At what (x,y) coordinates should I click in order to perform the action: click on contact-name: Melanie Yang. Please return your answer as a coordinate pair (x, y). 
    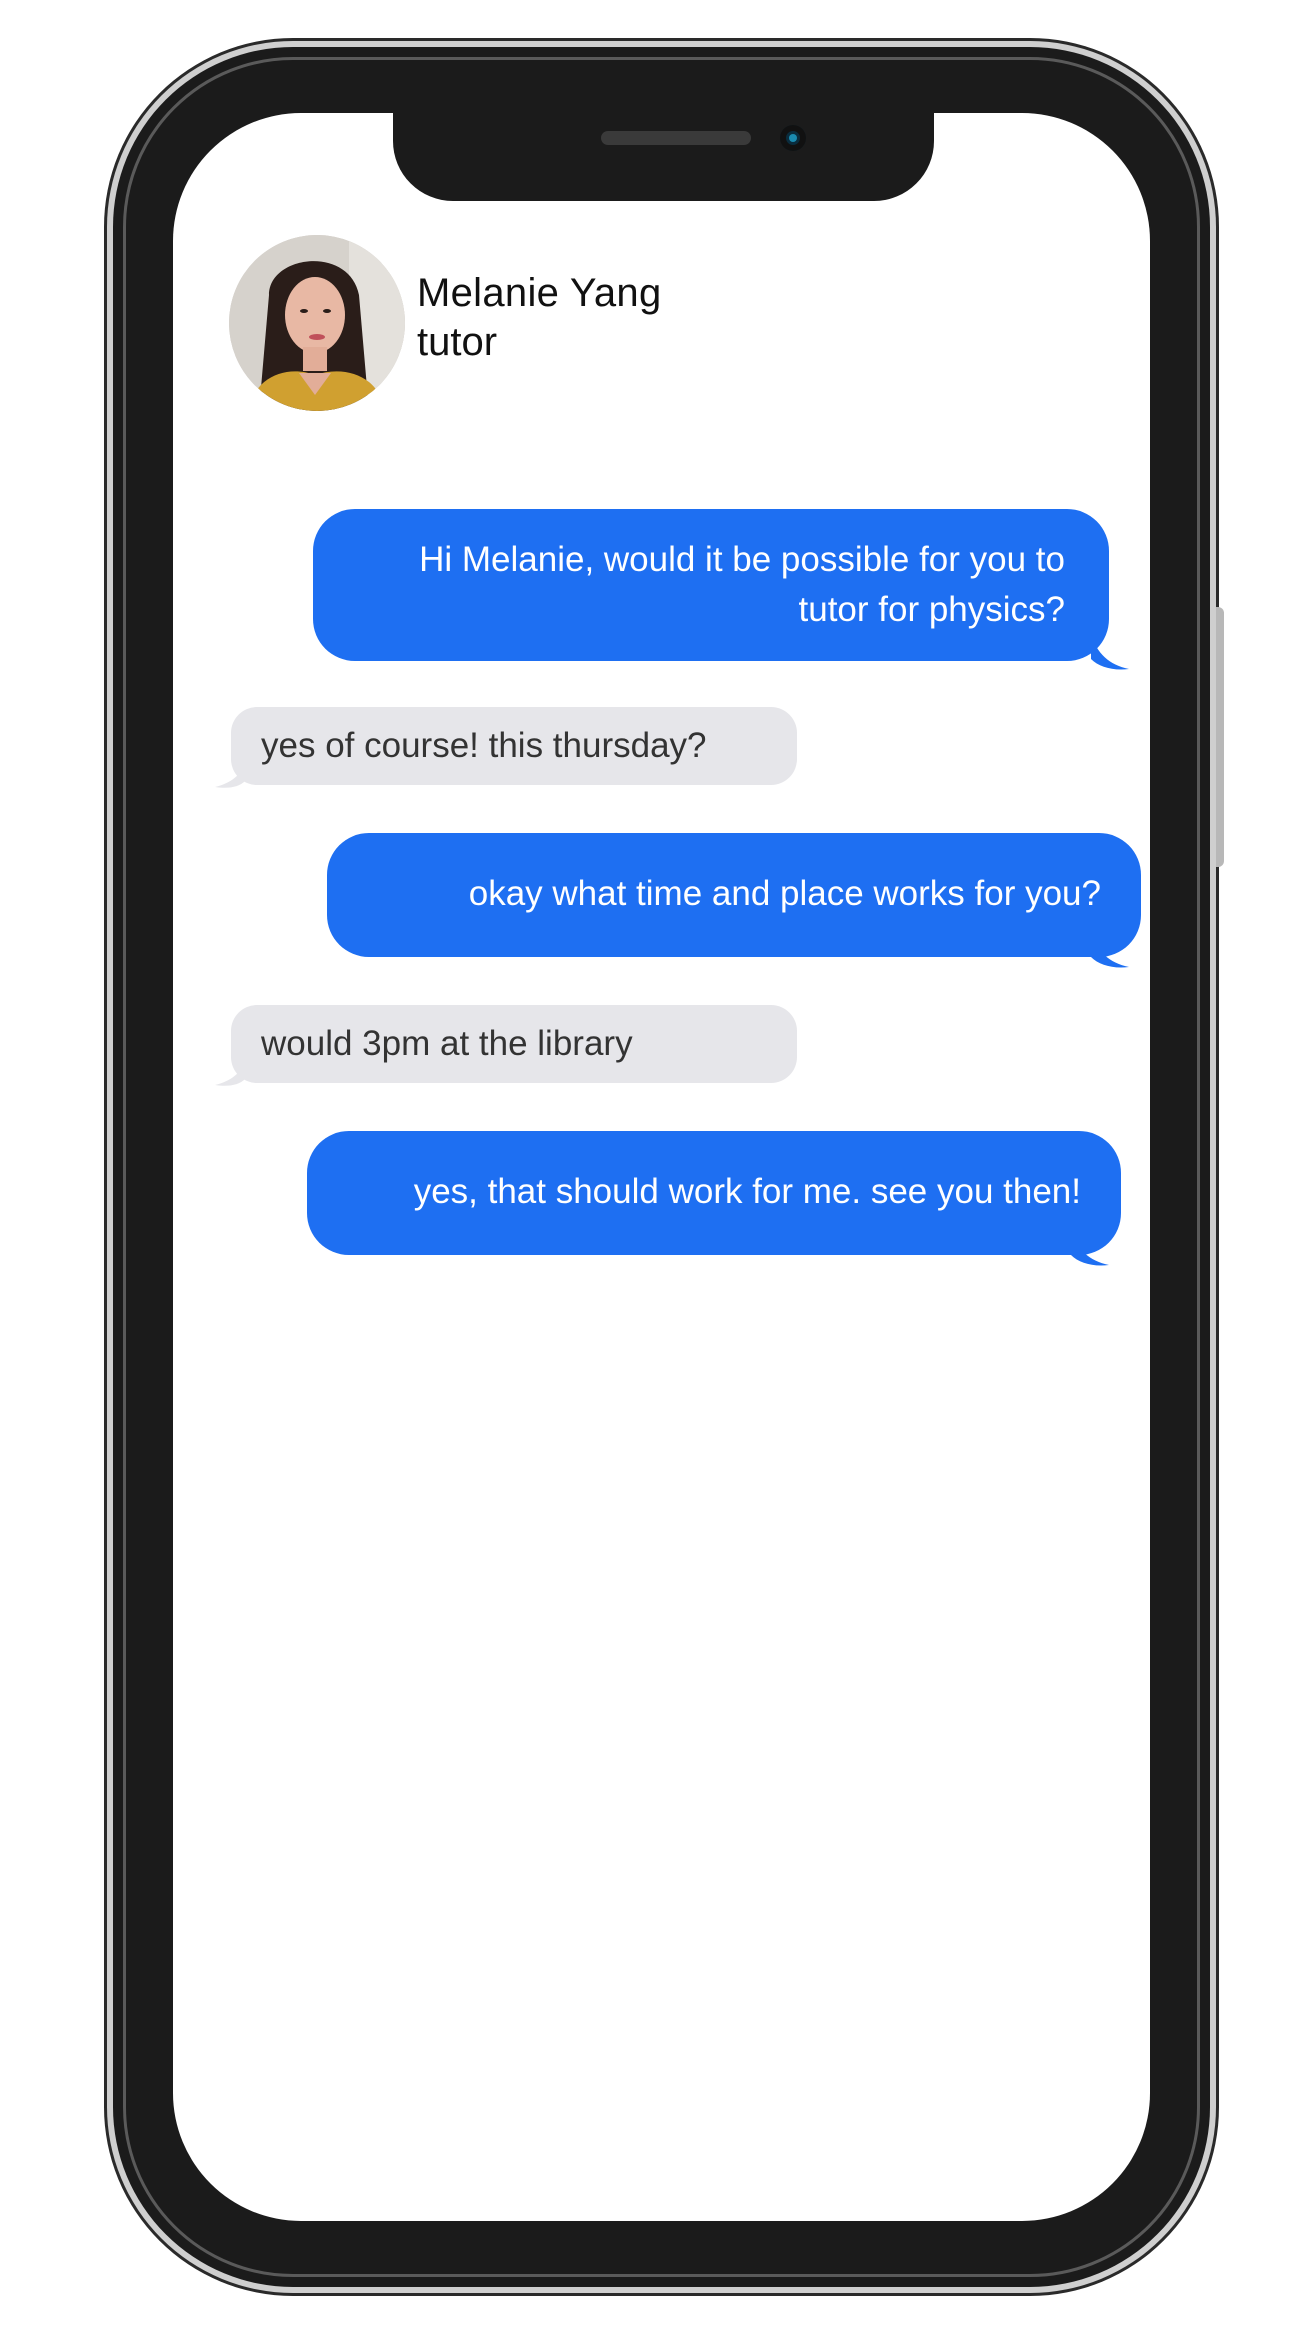
    Looking at the image, I should click on (539, 293).